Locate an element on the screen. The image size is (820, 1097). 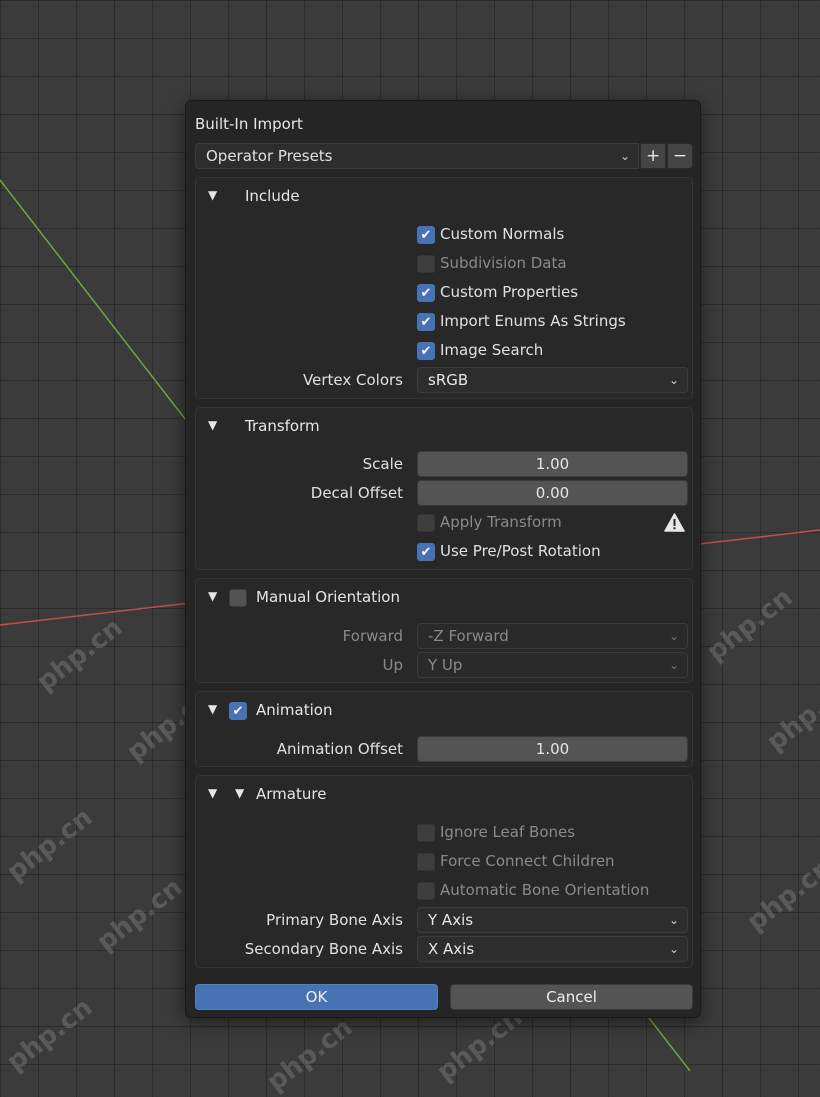
animation-checkbox: ✔ is located at coordinates (238, 711).